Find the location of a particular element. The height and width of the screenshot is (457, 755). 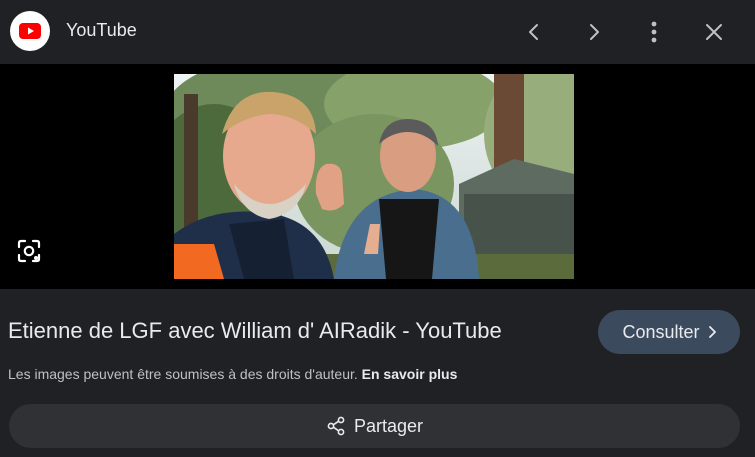

close-icon is located at coordinates (714, 32).